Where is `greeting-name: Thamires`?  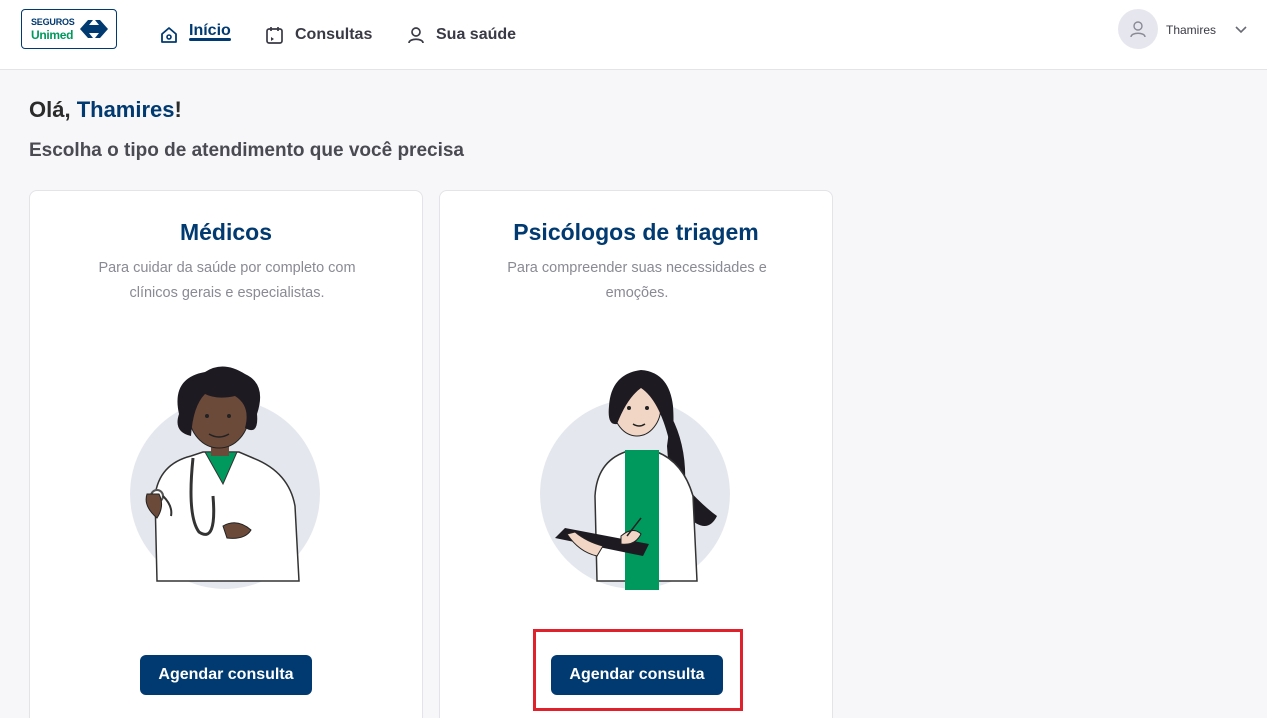 greeting-name: Thamires is located at coordinates (125, 109).